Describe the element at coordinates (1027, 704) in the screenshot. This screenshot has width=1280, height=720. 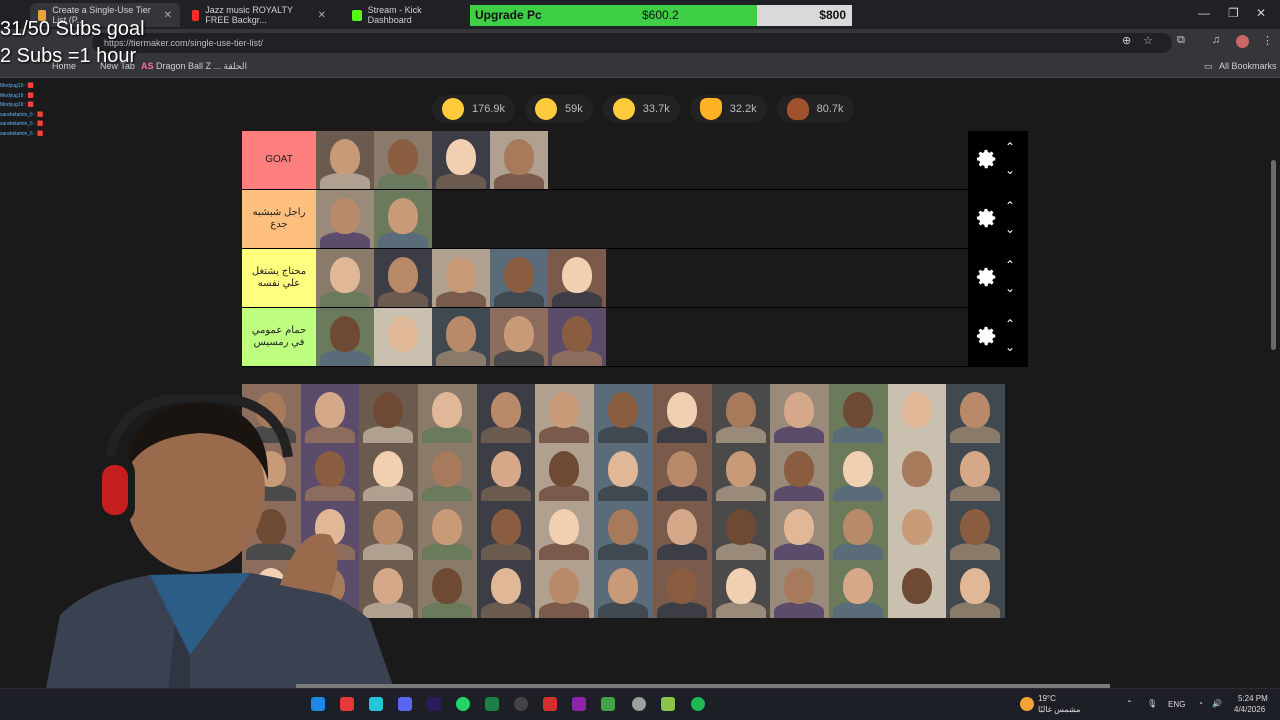
I see `weather-icon` at that location.